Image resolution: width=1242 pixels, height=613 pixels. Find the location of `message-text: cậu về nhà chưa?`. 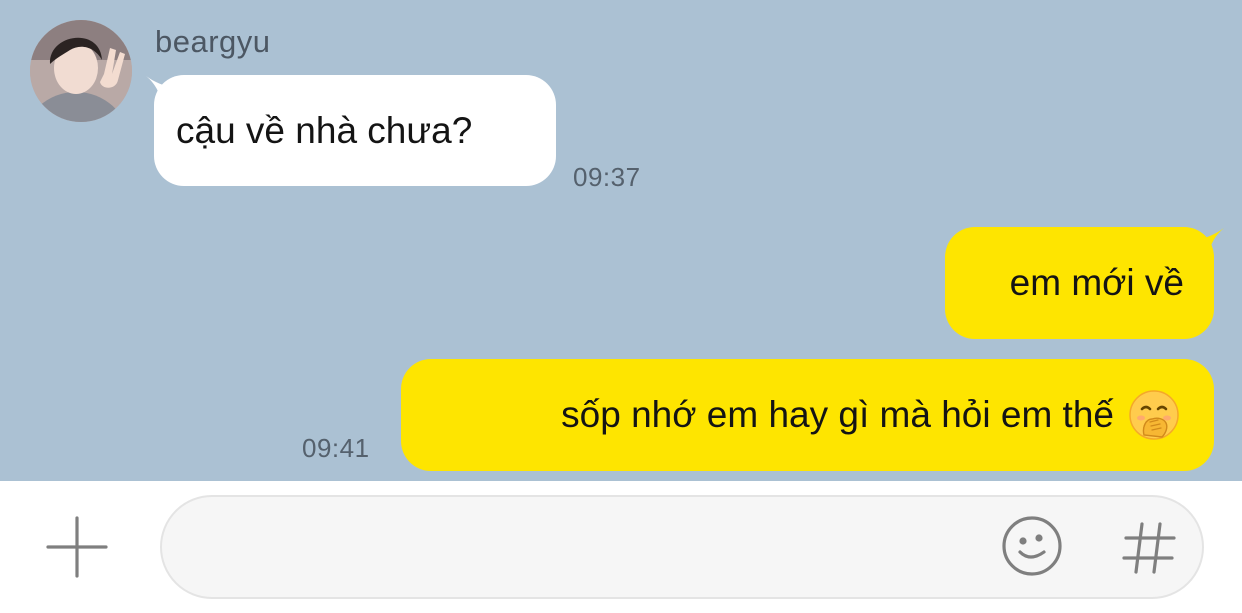

message-text: cậu về nhà chưa? is located at coordinates (324, 130).